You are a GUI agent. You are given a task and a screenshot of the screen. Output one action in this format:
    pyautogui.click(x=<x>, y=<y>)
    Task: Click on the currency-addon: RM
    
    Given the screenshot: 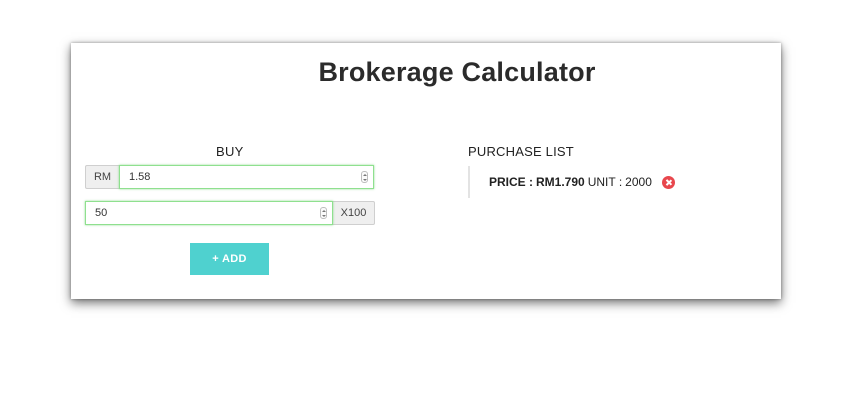 What is the action you would take?
    pyautogui.click(x=102, y=177)
    